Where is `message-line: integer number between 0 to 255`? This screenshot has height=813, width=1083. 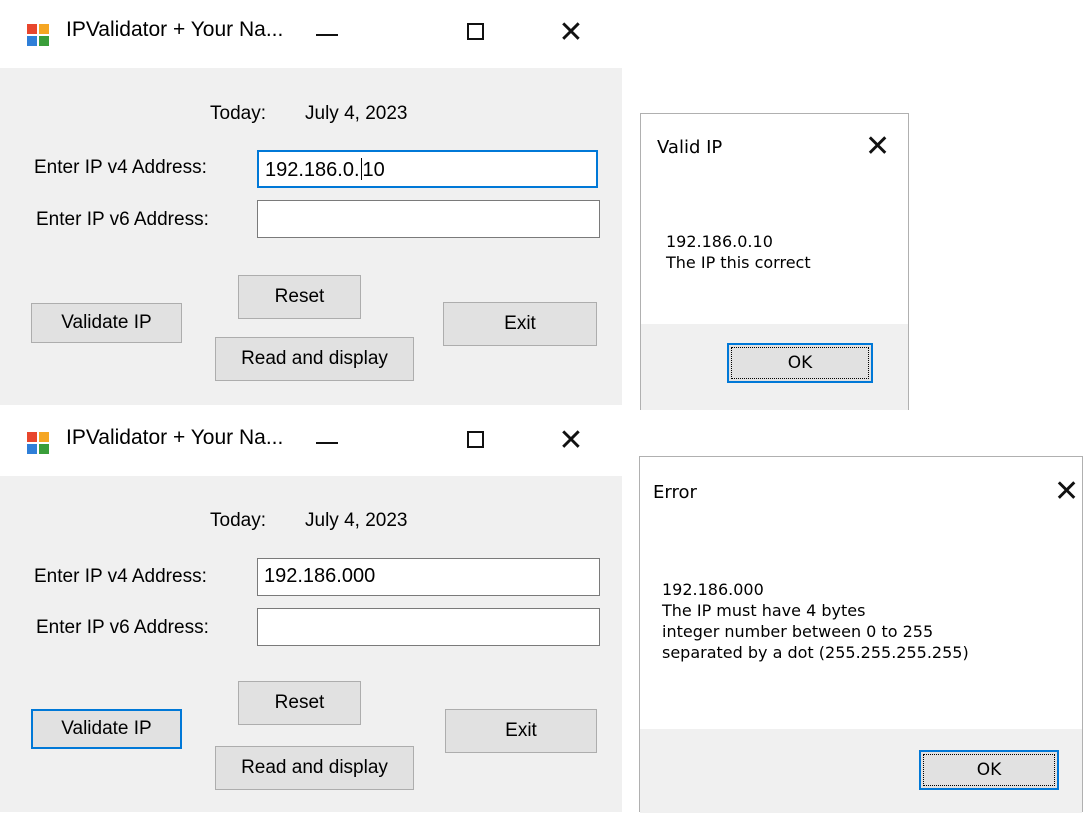 message-line: integer number between 0 to 255 is located at coordinates (798, 631).